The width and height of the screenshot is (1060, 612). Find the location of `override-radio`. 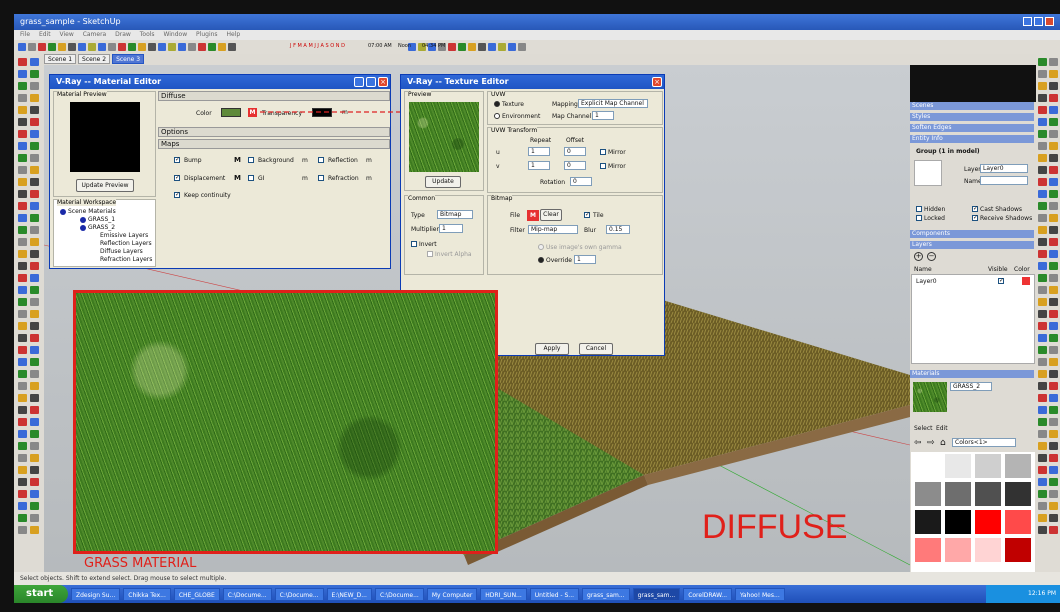

override-radio is located at coordinates (541, 260).